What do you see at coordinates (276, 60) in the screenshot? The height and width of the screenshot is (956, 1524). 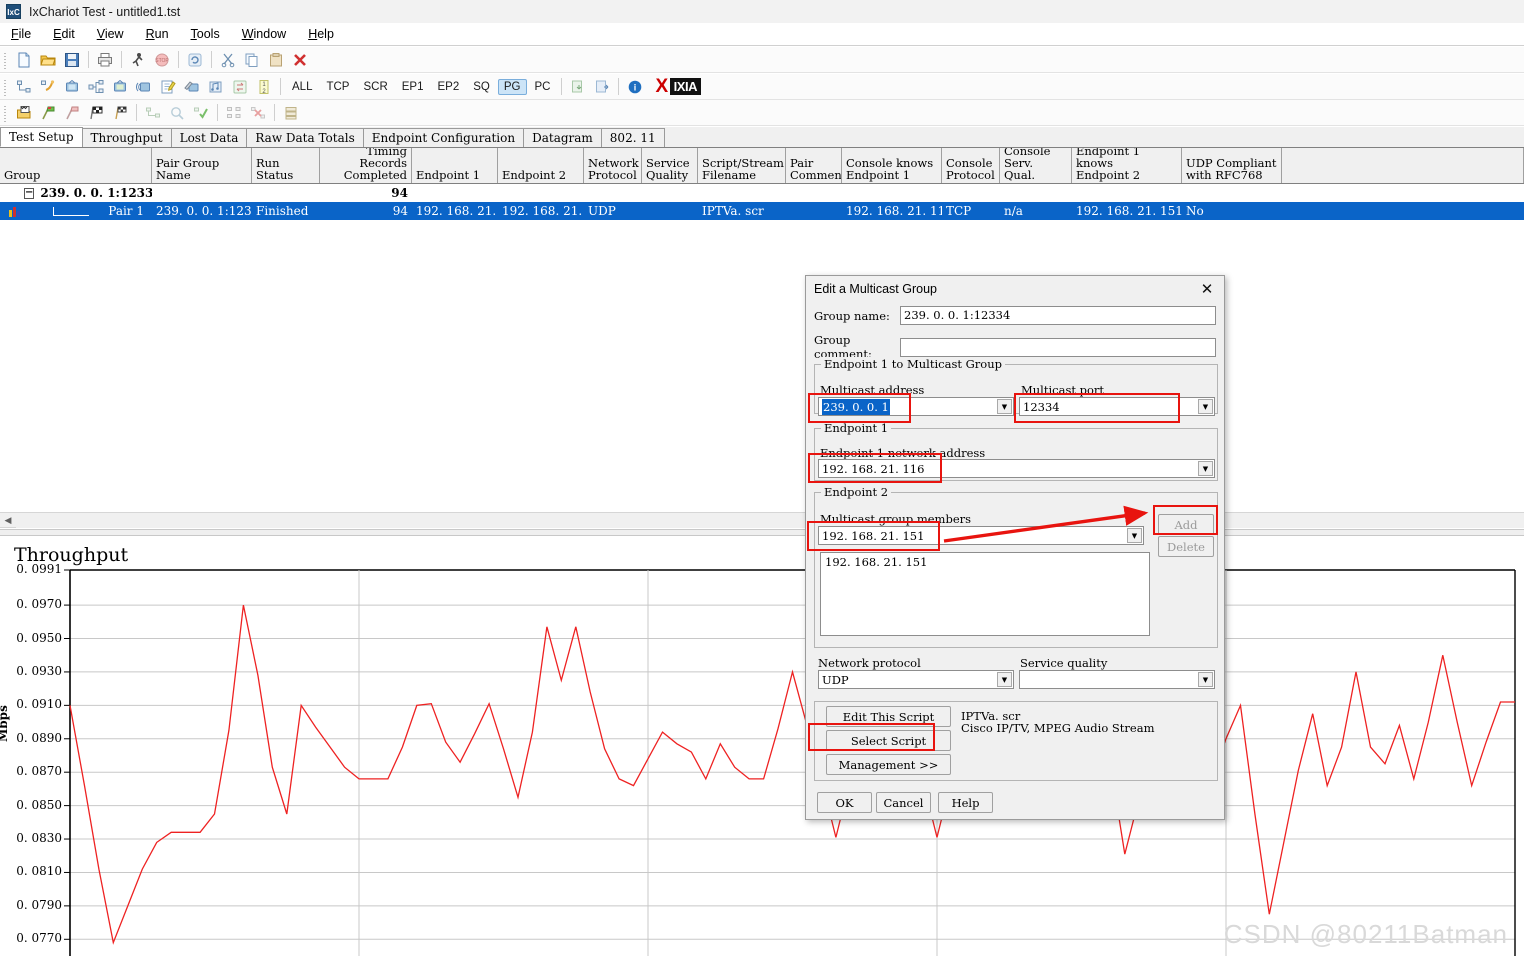 I see `paste-icon` at bounding box center [276, 60].